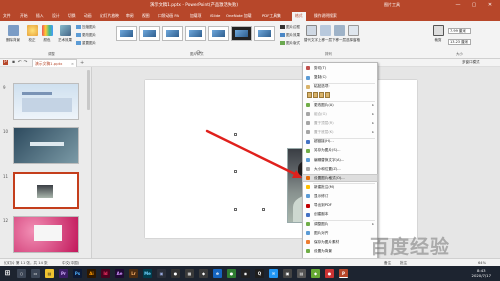  Describe the element at coordinates (119, 273) in the screenshot. I see `after-effects-icon: Ae` at that location.